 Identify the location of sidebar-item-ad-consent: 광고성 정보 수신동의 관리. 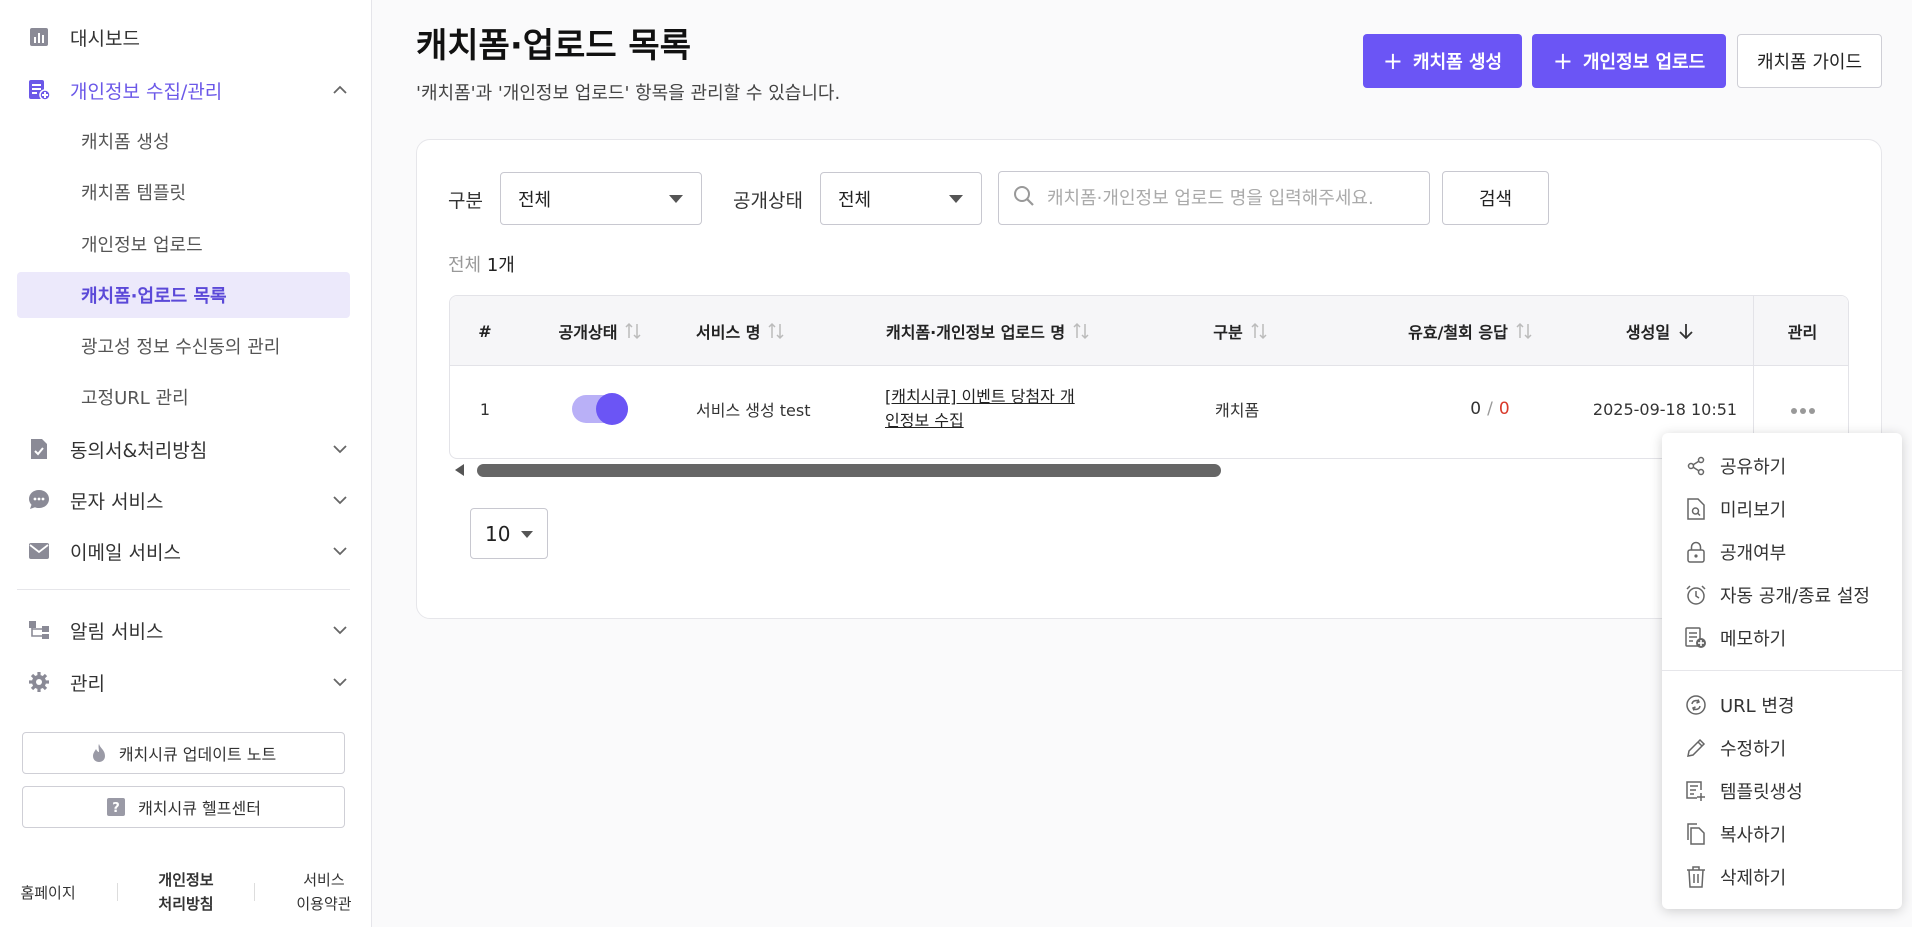
(183, 346).